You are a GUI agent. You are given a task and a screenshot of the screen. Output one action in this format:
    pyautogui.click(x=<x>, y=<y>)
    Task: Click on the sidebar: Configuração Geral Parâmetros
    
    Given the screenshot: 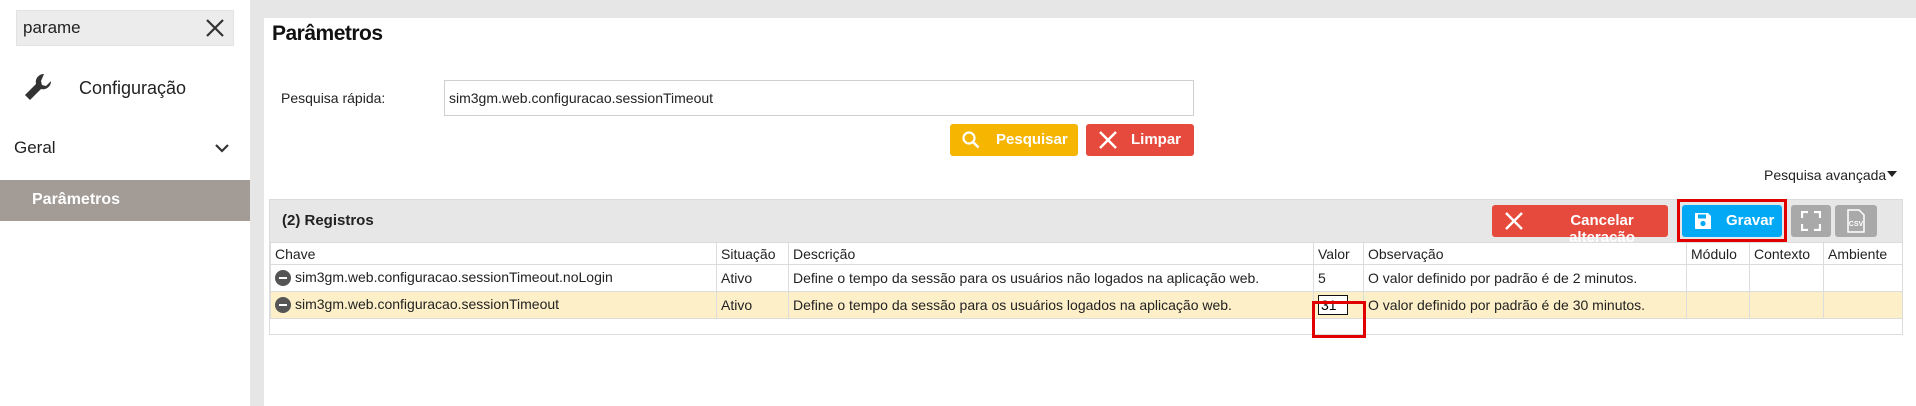 What is the action you would take?
    pyautogui.click(x=125, y=203)
    